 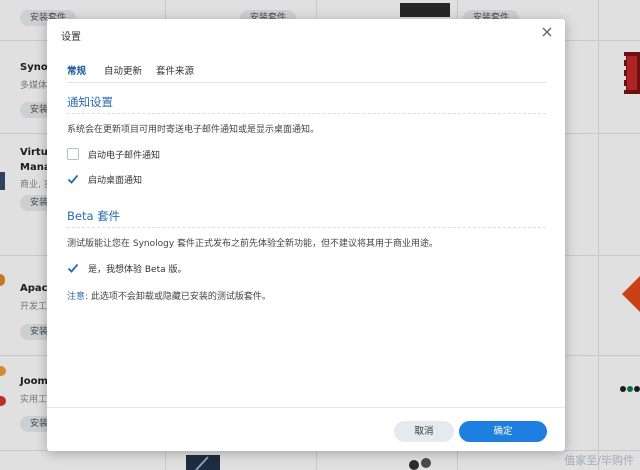 What do you see at coordinates (175, 70) in the screenshot?
I see `tab-package-sources: 套件来源` at bounding box center [175, 70].